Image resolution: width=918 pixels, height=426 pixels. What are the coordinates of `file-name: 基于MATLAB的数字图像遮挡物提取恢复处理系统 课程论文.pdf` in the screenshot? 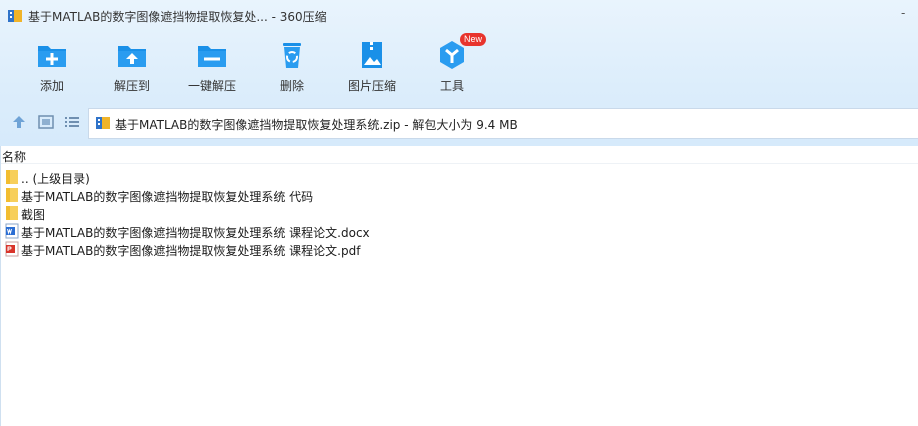 It's located at (191, 251).